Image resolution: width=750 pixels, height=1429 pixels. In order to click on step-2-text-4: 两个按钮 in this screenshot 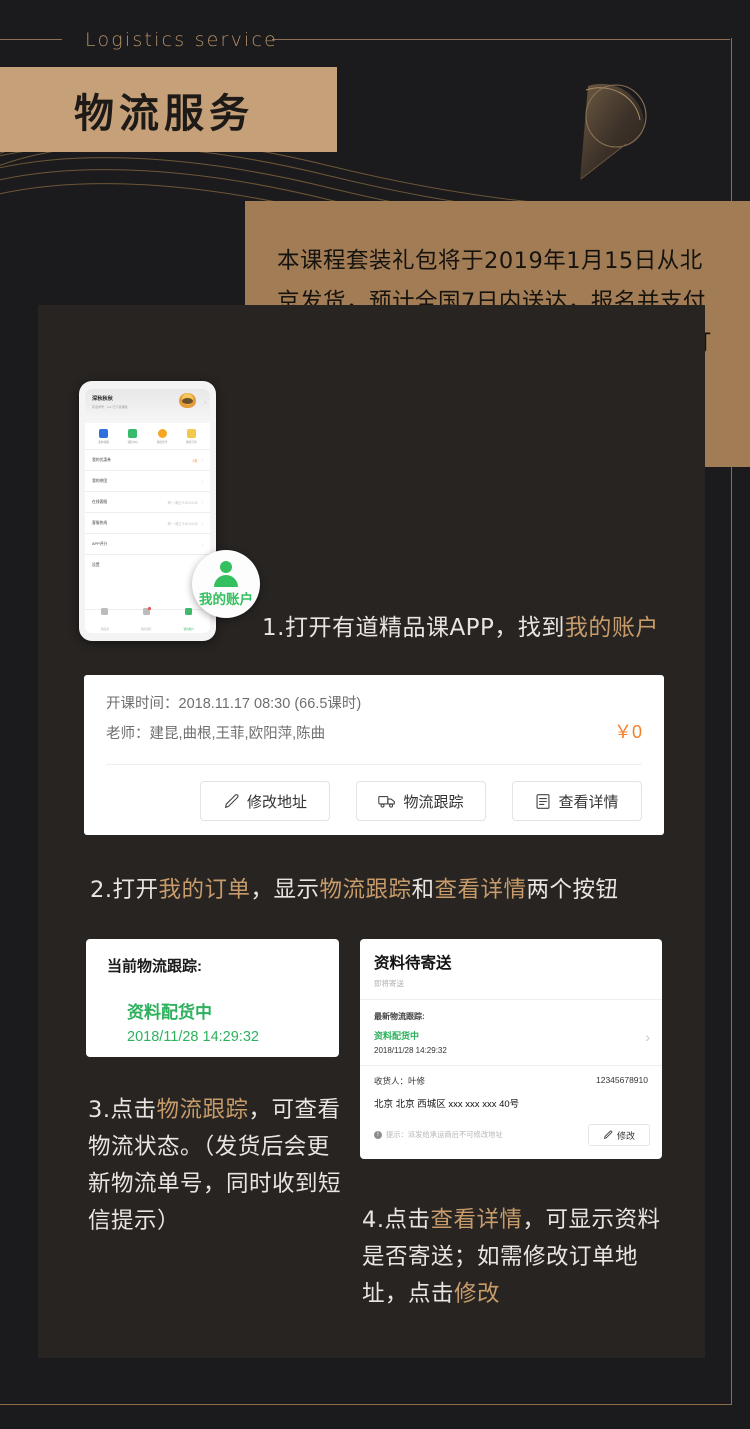, I will do `click(572, 890)`.